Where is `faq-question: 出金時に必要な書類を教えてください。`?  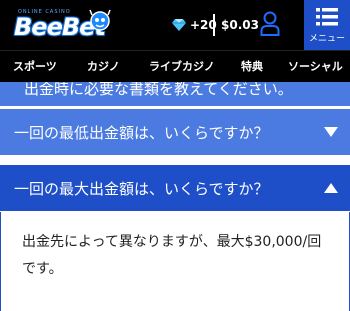 faq-question: 出金時に必要な書類を教えてください。 is located at coordinates (158, 90).